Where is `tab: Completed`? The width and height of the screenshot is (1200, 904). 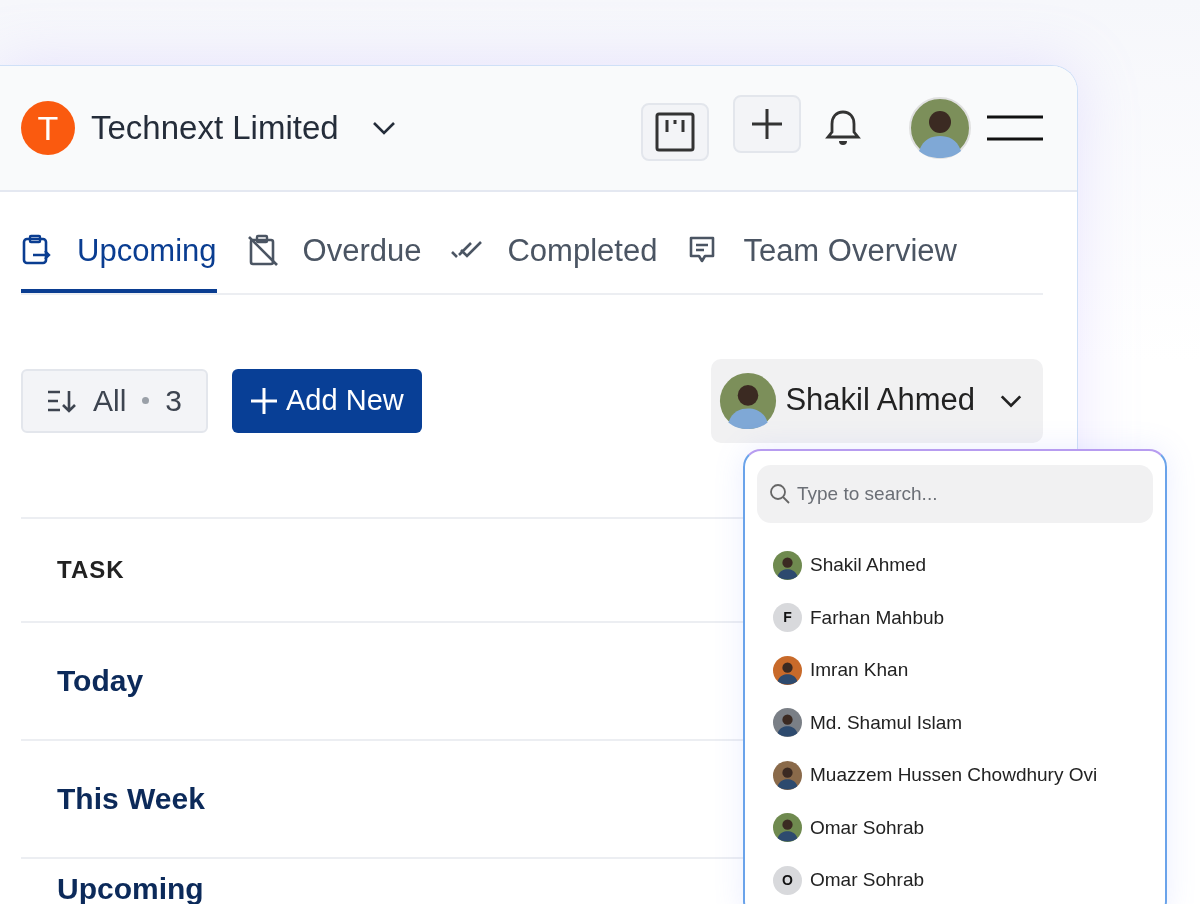 tab: Completed is located at coordinates (554, 260).